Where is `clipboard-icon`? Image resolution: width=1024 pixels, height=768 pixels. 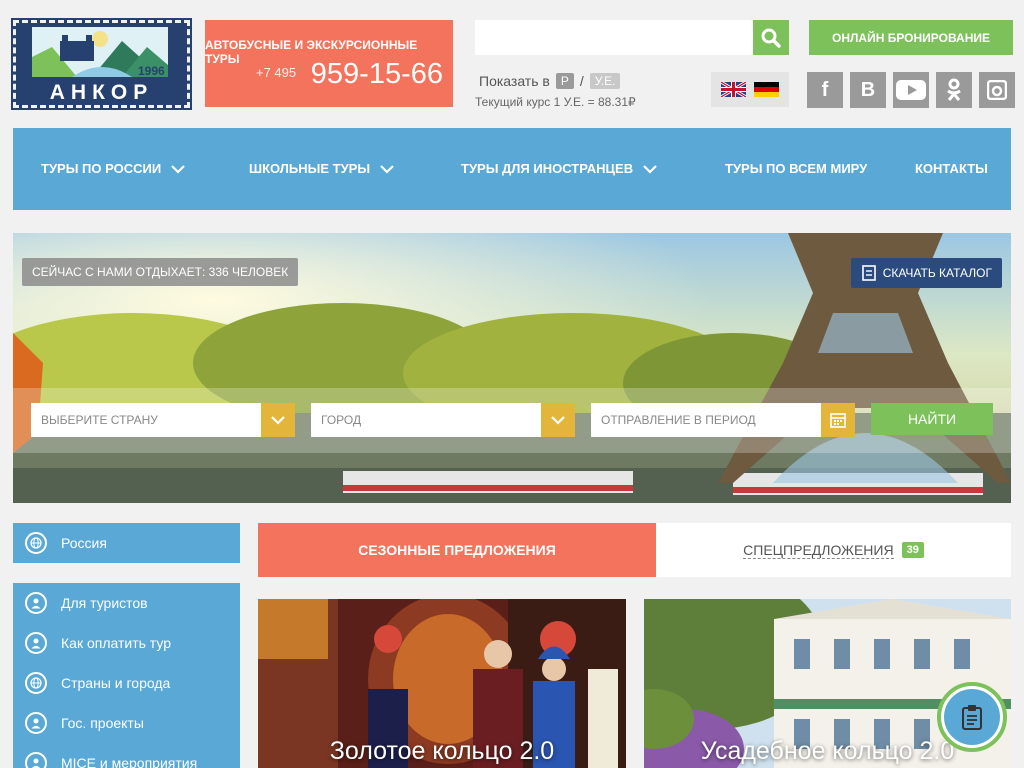
clipboard-icon is located at coordinates (972, 717).